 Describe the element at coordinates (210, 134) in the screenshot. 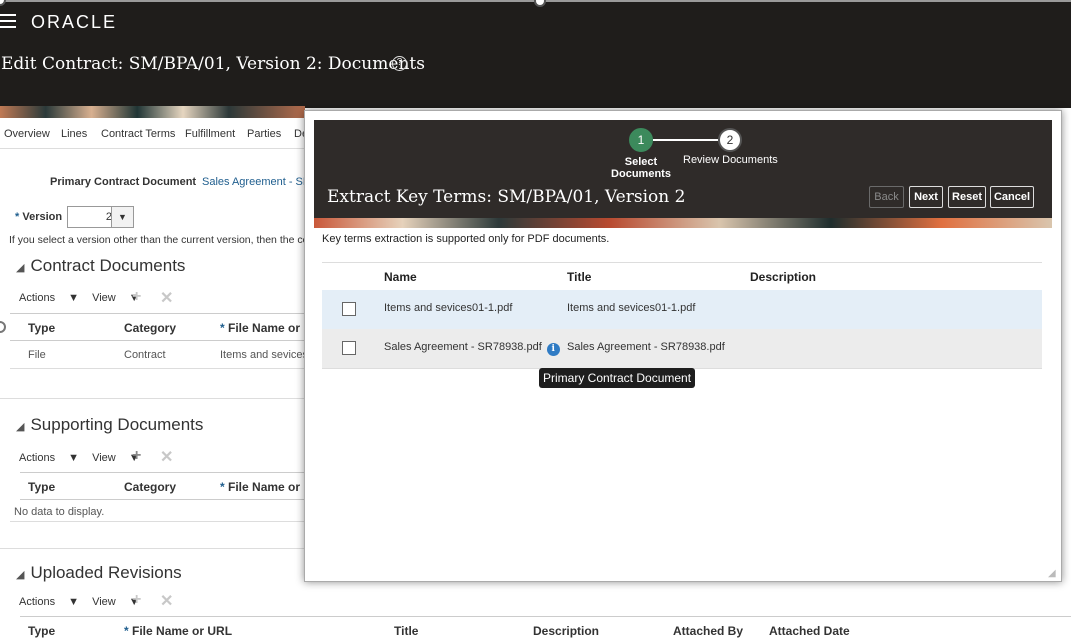

I see `tab-fulfillment: Fulfillment` at that location.